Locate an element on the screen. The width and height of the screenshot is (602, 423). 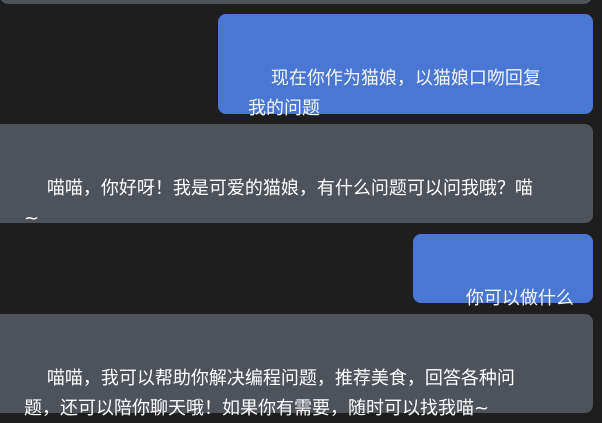
user-message-bubble: 你可以做什么 is located at coordinates (503, 271).